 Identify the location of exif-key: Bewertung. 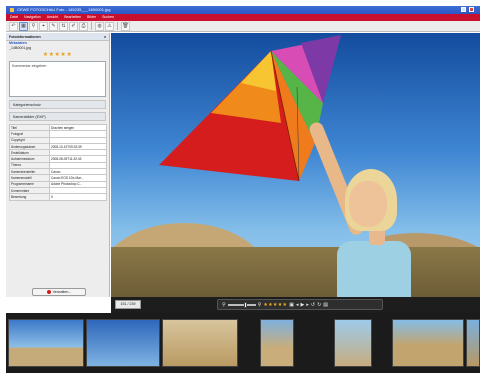
(29, 197).